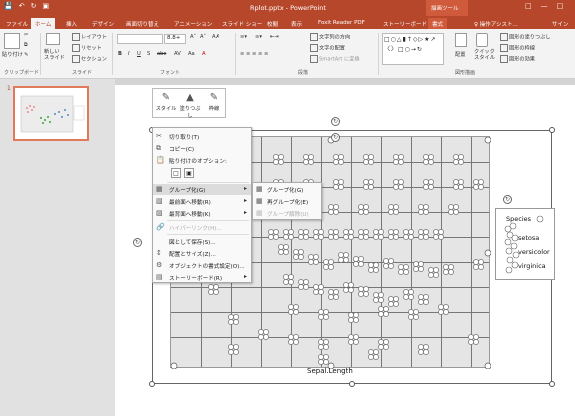 This screenshot has height=416, width=575. I want to click on save-icon: 💾, so click(8, 6).